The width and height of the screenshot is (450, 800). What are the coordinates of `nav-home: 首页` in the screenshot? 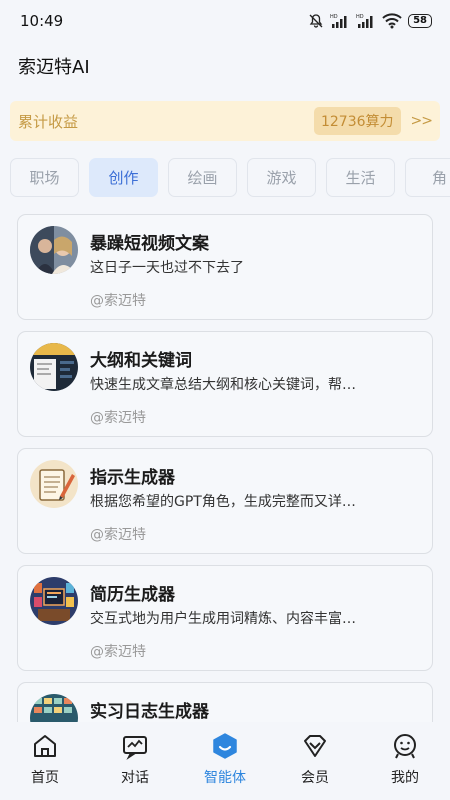 It's located at (45, 766).